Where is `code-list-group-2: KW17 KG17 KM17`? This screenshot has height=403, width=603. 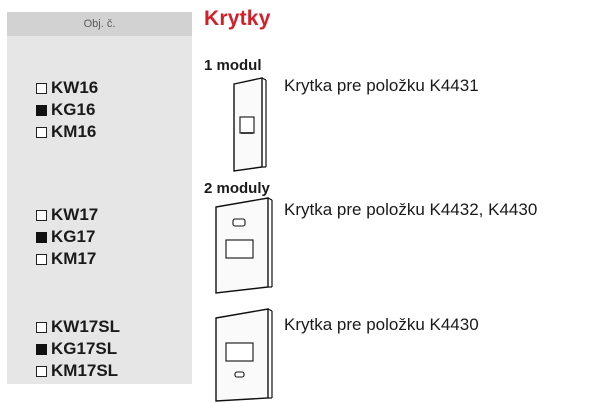 code-list-group-2: KW17 KG17 KM17 is located at coordinates (67, 237).